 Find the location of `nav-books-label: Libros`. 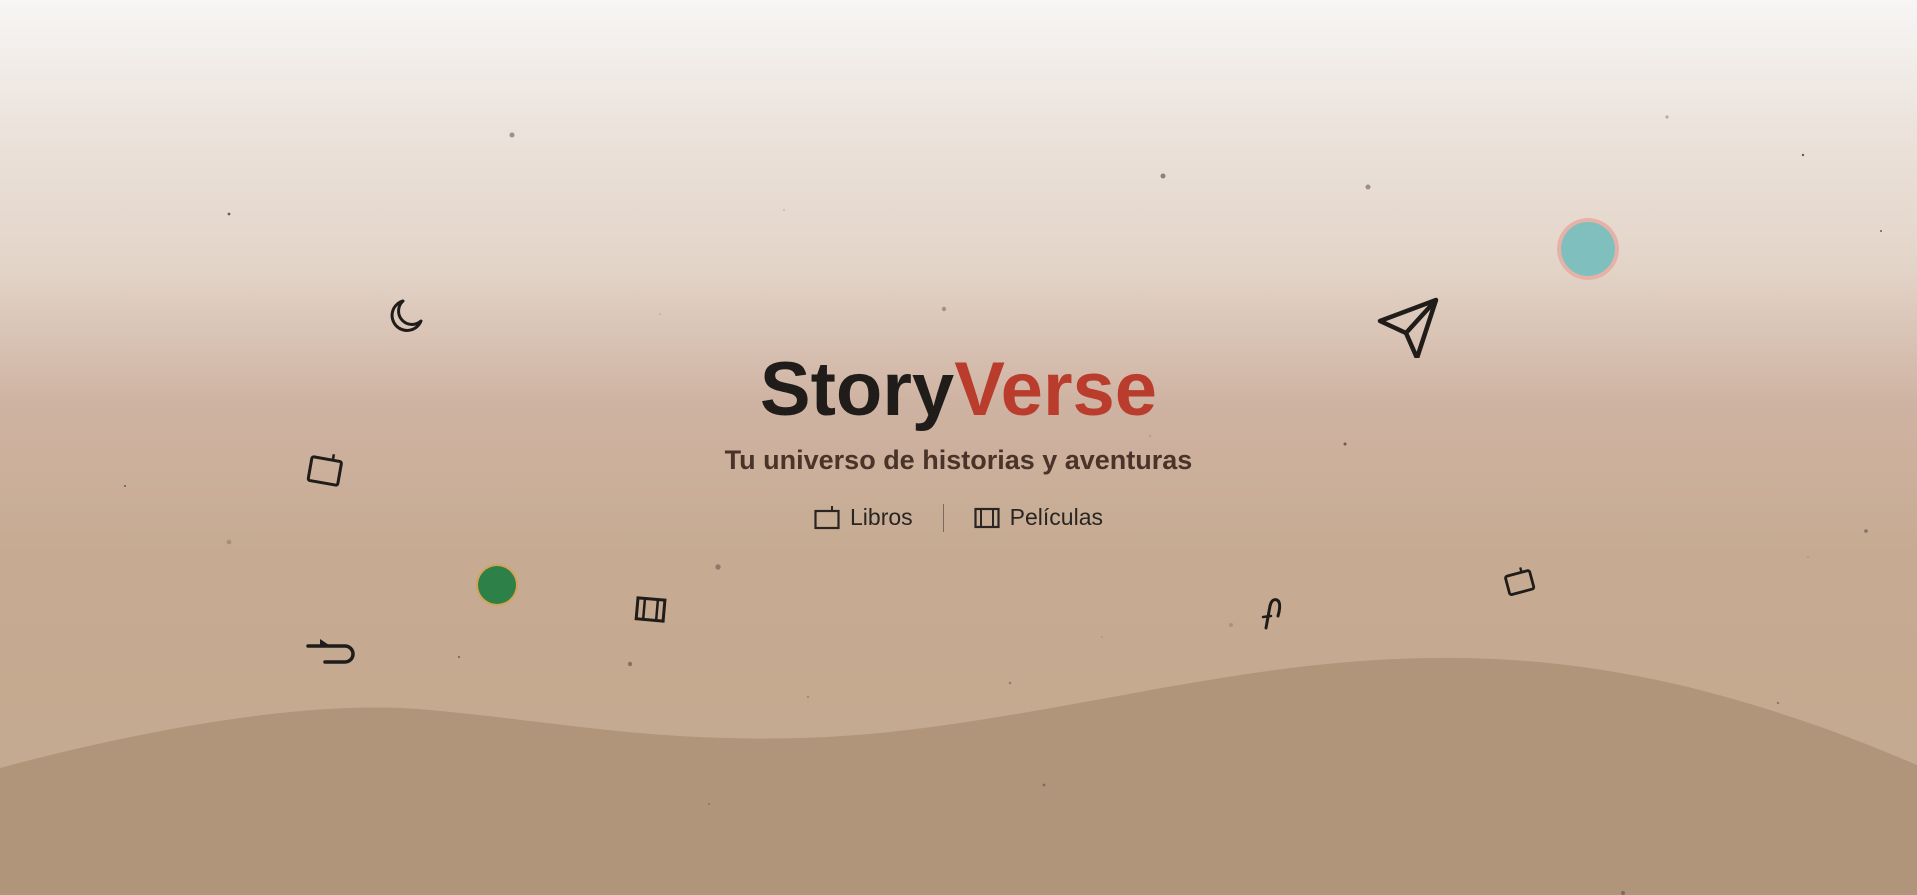

nav-books-label: Libros is located at coordinates (881, 517).